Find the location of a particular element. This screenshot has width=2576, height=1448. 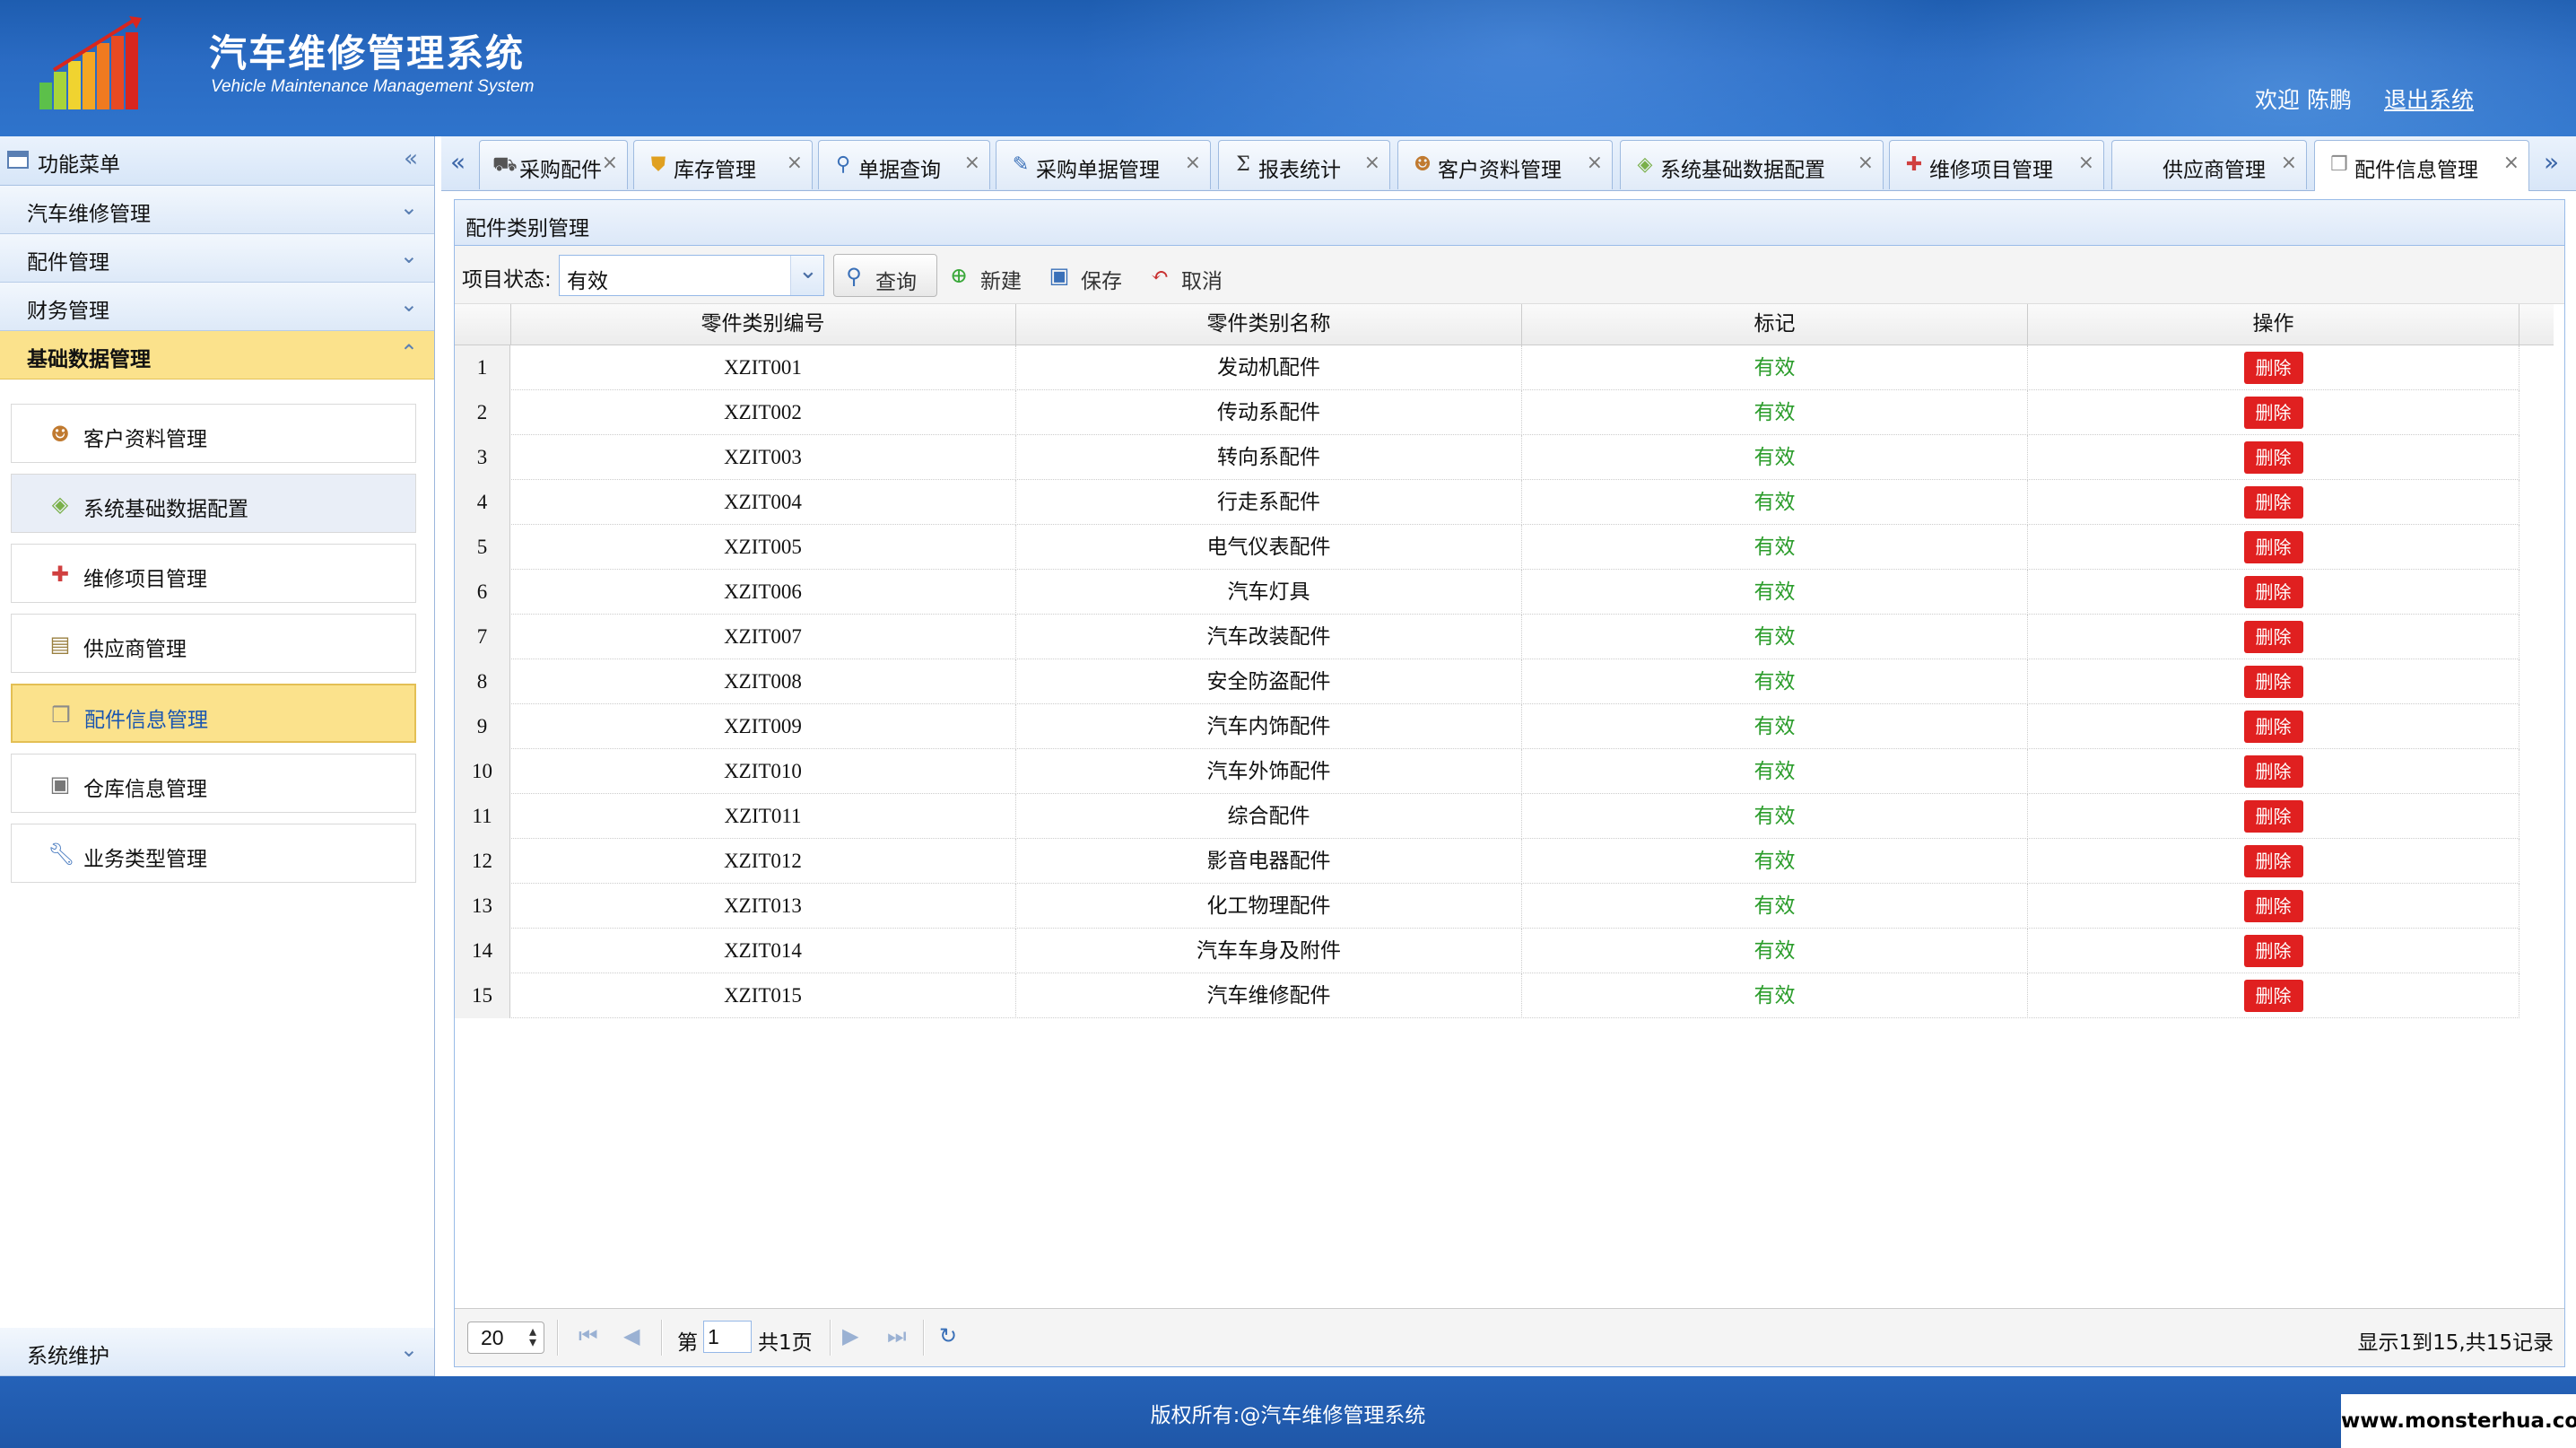

table-row: 2 XZIT002 传动系配件 有效 删除 is located at coordinates (1487, 412).